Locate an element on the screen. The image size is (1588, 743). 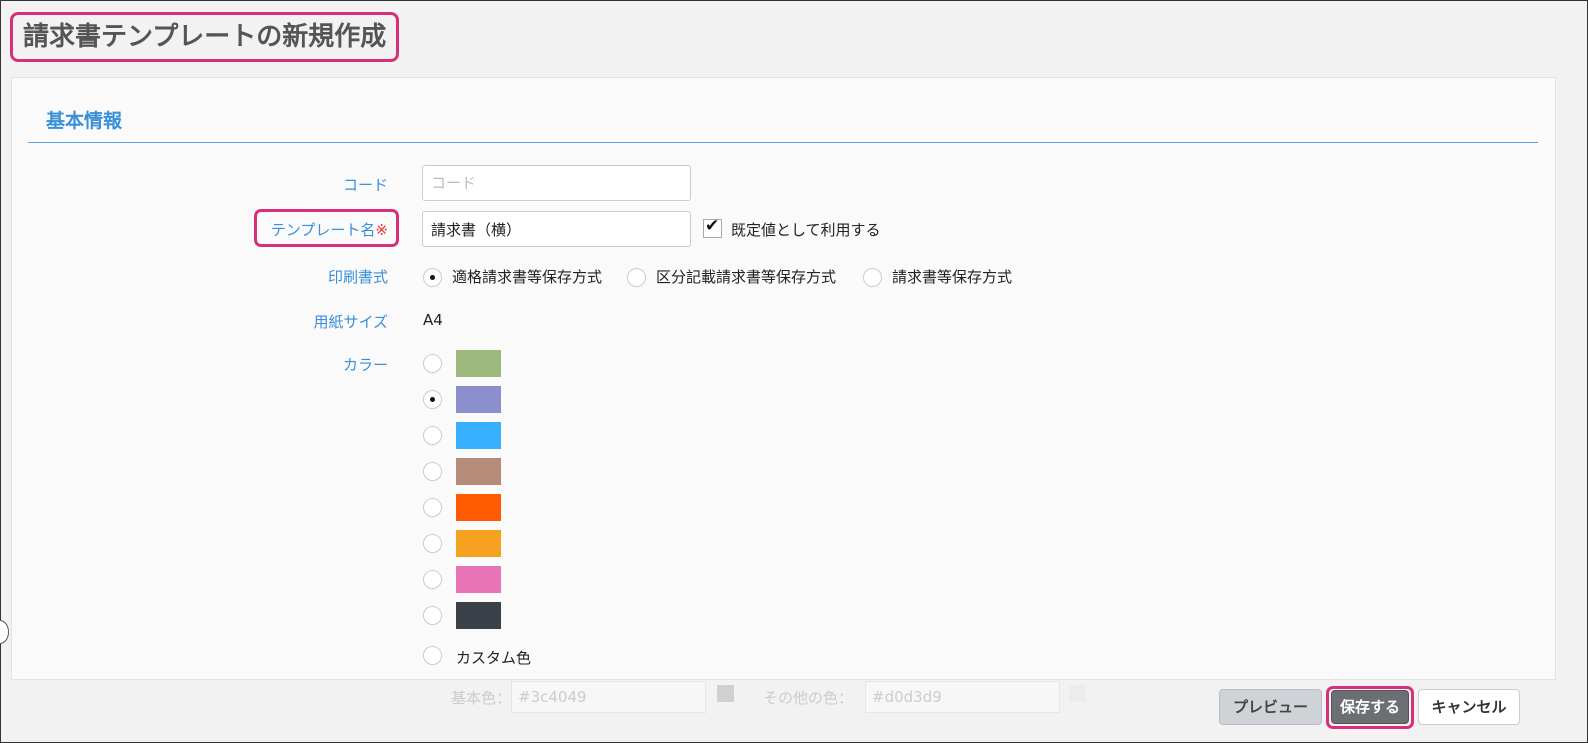
base-color-label: 基本色： is located at coordinates (481, 698).